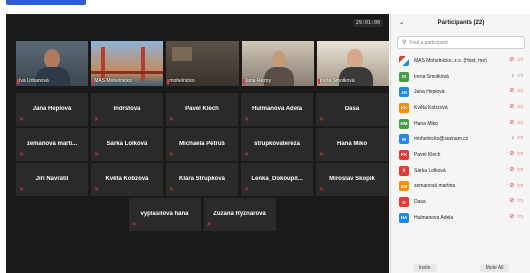  I want to click on collapse-chevron-icon: ⌄, so click(401, 22).